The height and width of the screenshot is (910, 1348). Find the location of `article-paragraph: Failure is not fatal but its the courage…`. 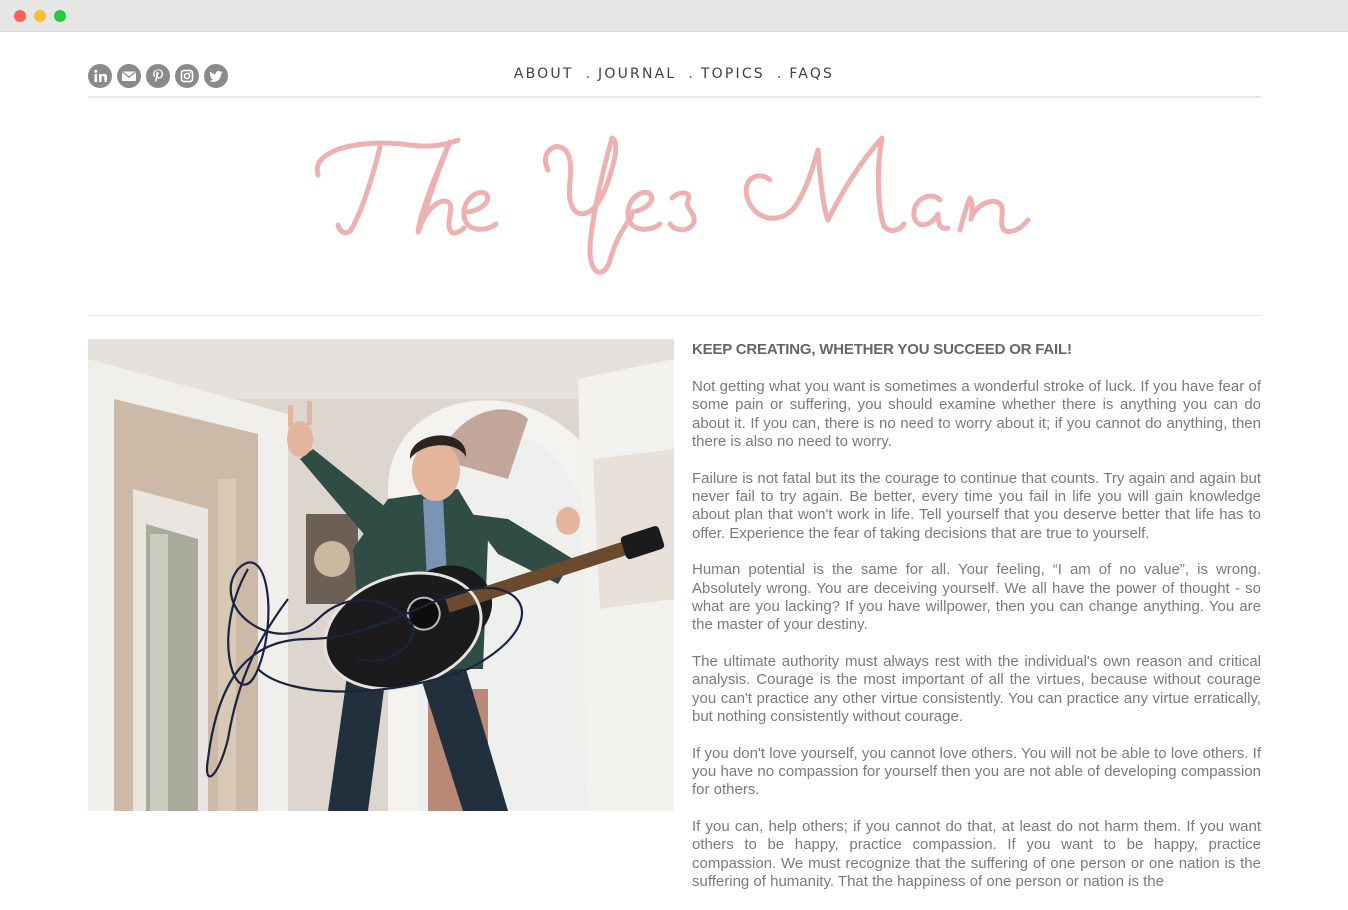

article-paragraph: Failure is not fatal but its the courage… is located at coordinates (976, 505).